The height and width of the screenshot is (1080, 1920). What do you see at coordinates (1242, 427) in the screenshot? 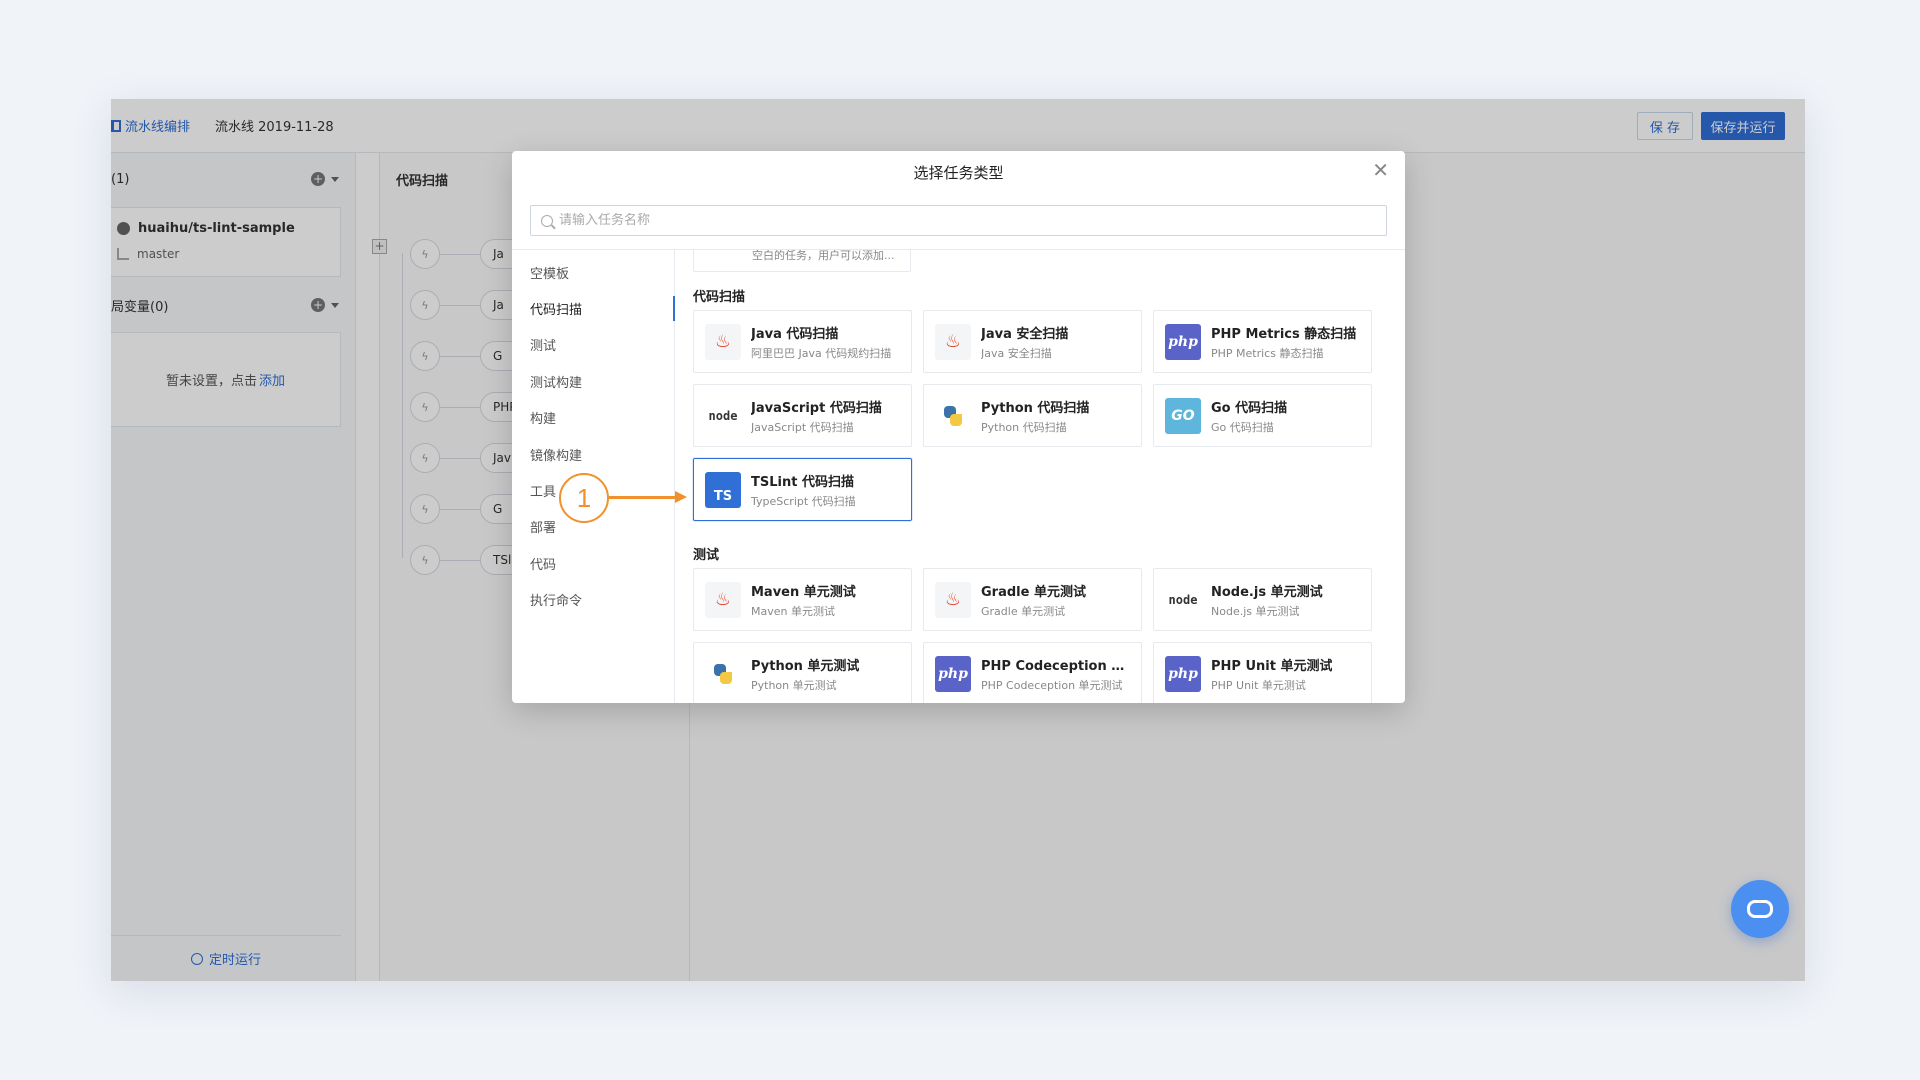
I see `task-card-desc: Go 代码扫描` at bounding box center [1242, 427].